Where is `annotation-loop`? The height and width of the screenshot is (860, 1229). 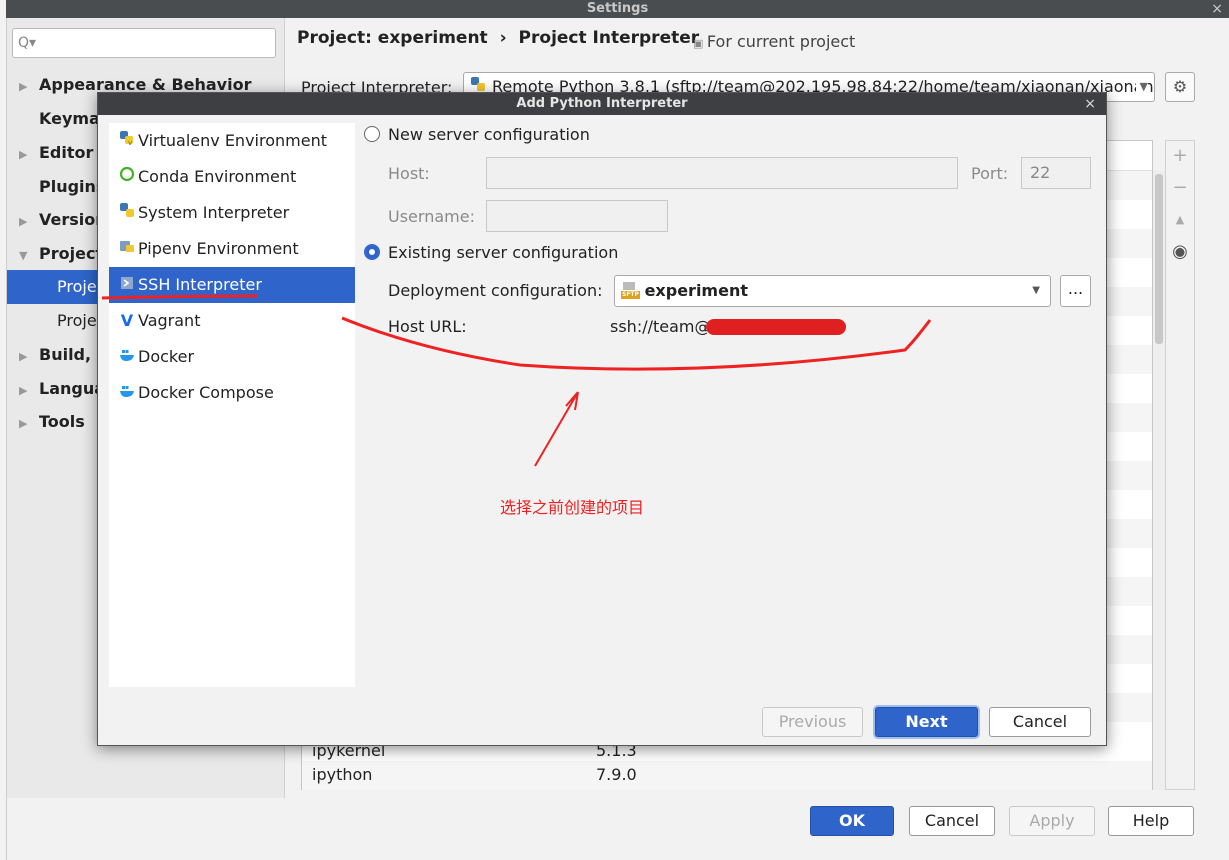 annotation-loop is located at coordinates (636, 343).